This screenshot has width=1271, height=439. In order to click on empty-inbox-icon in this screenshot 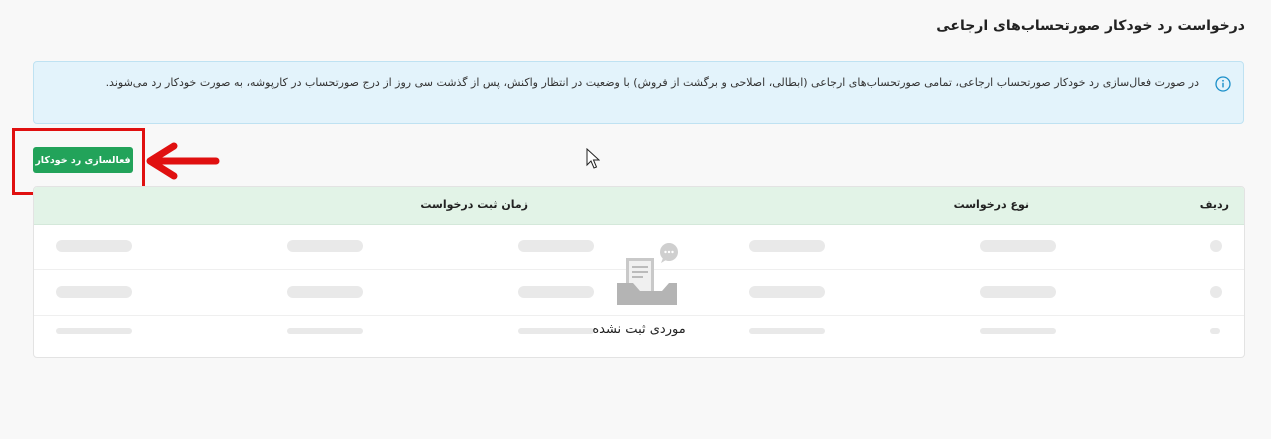, I will do `click(647, 278)`.